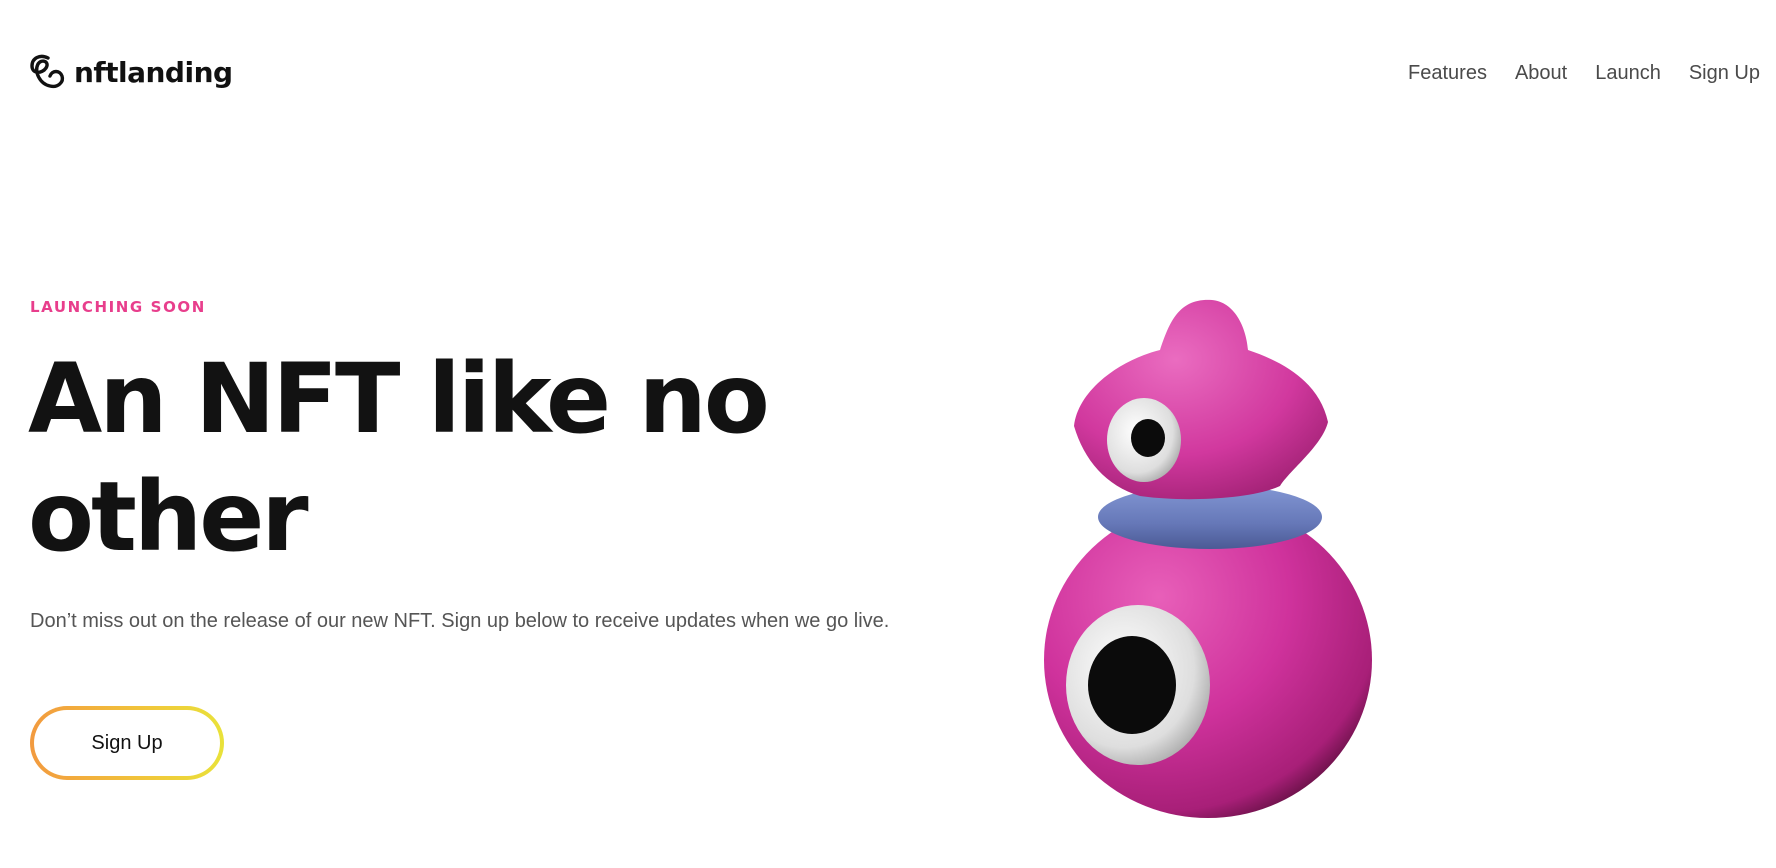  I want to click on logo-link: nftlanding, so click(130, 72).